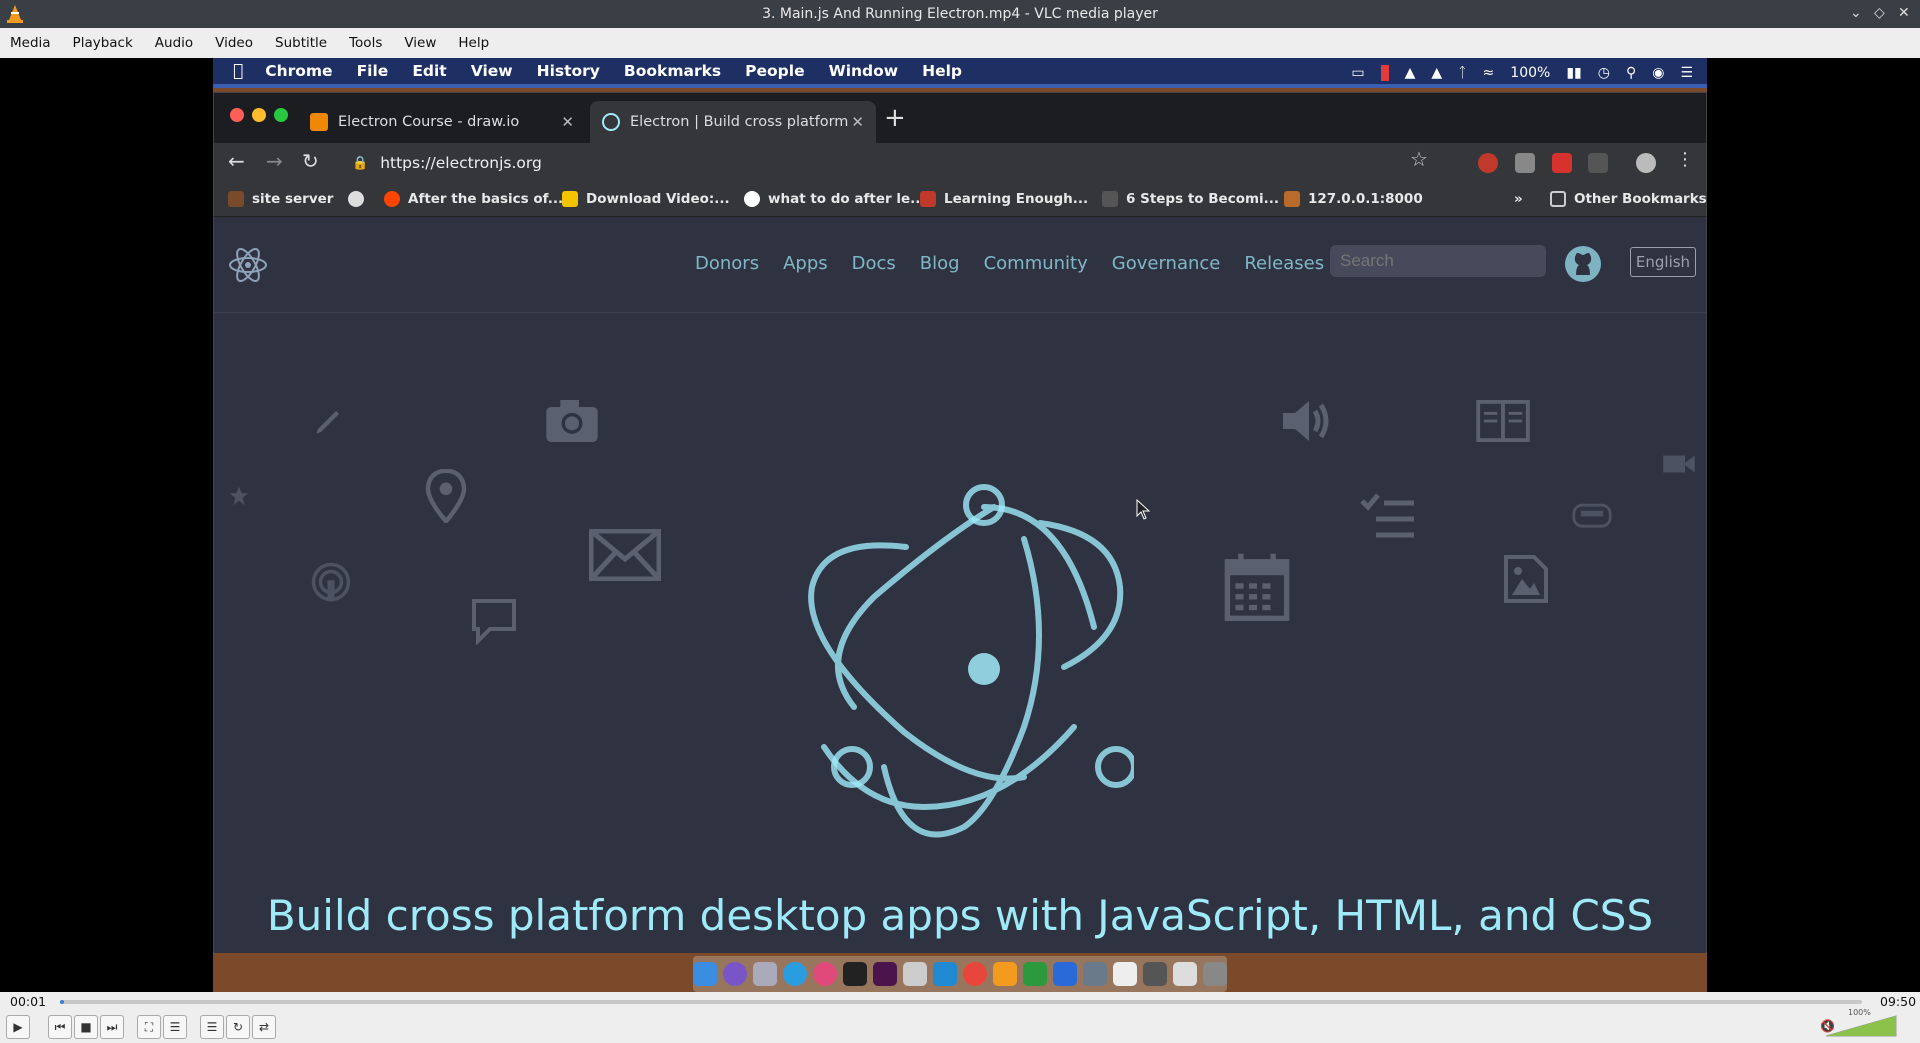 This screenshot has width=1920, height=1043. What do you see at coordinates (805, 263) in the screenshot?
I see `nav-apps: Apps` at bounding box center [805, 263].